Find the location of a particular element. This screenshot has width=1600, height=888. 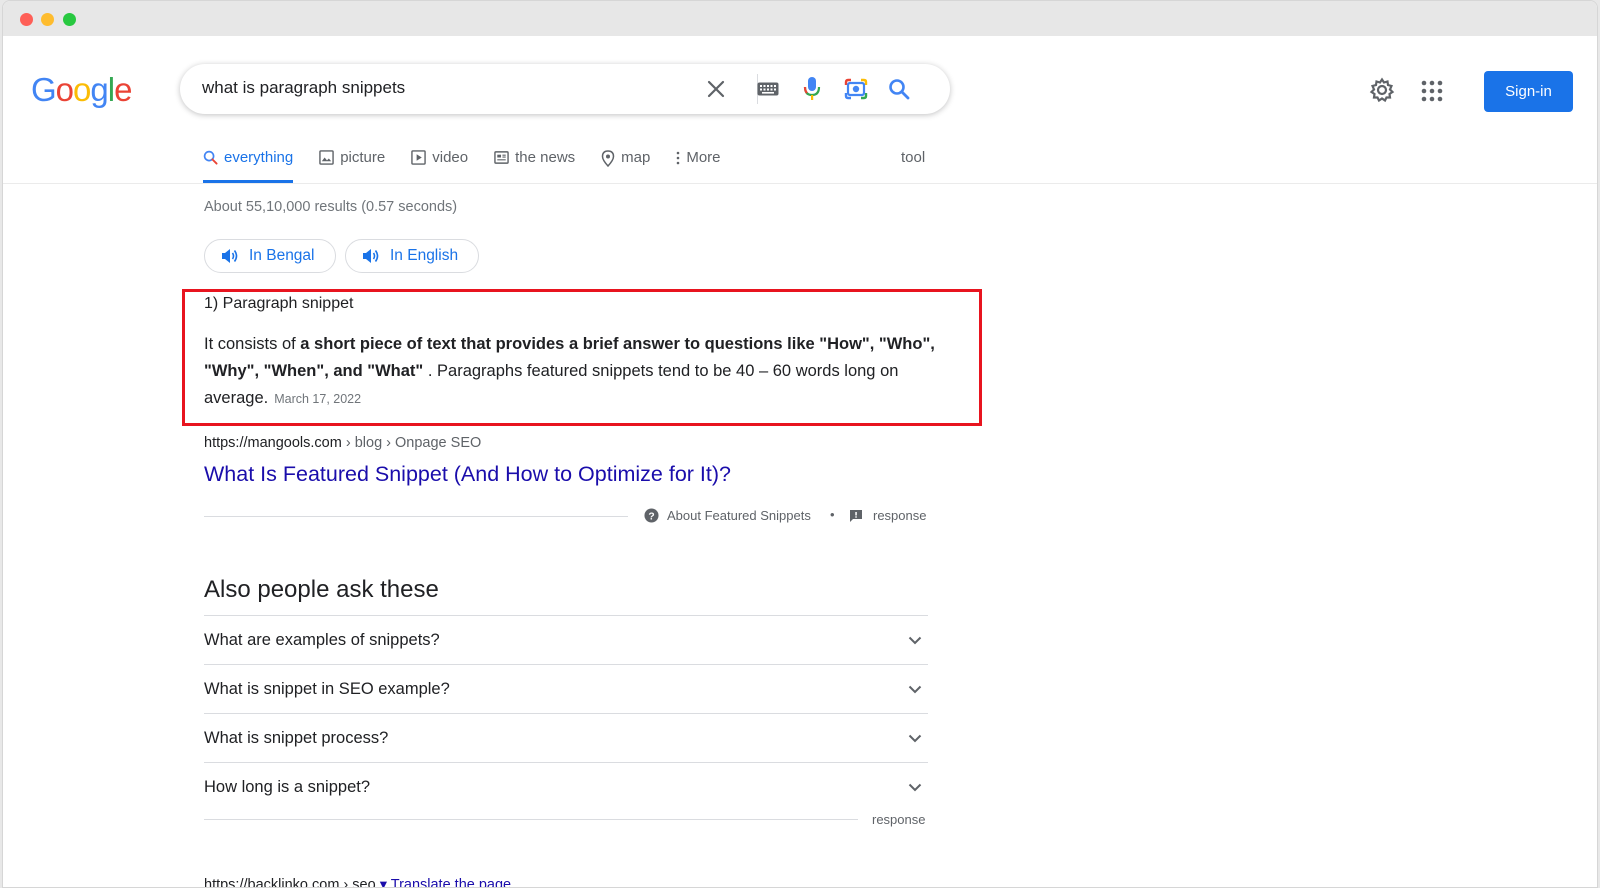

tab-video: video is located at coordinates (439, 163).